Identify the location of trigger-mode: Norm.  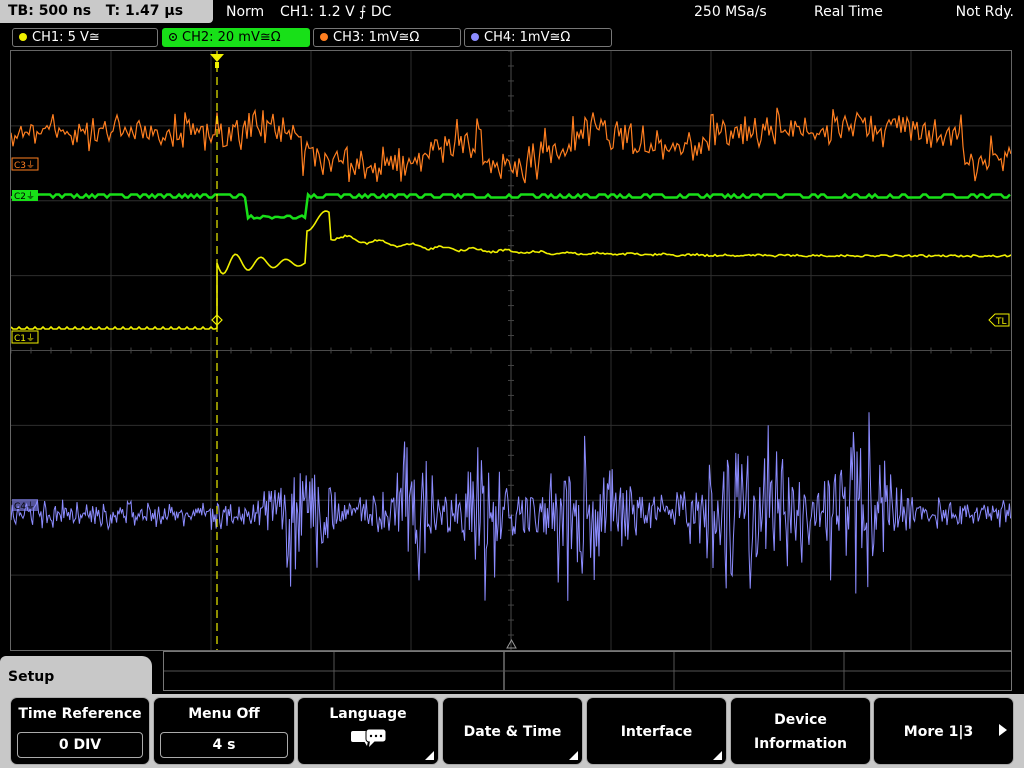
(245, 12).